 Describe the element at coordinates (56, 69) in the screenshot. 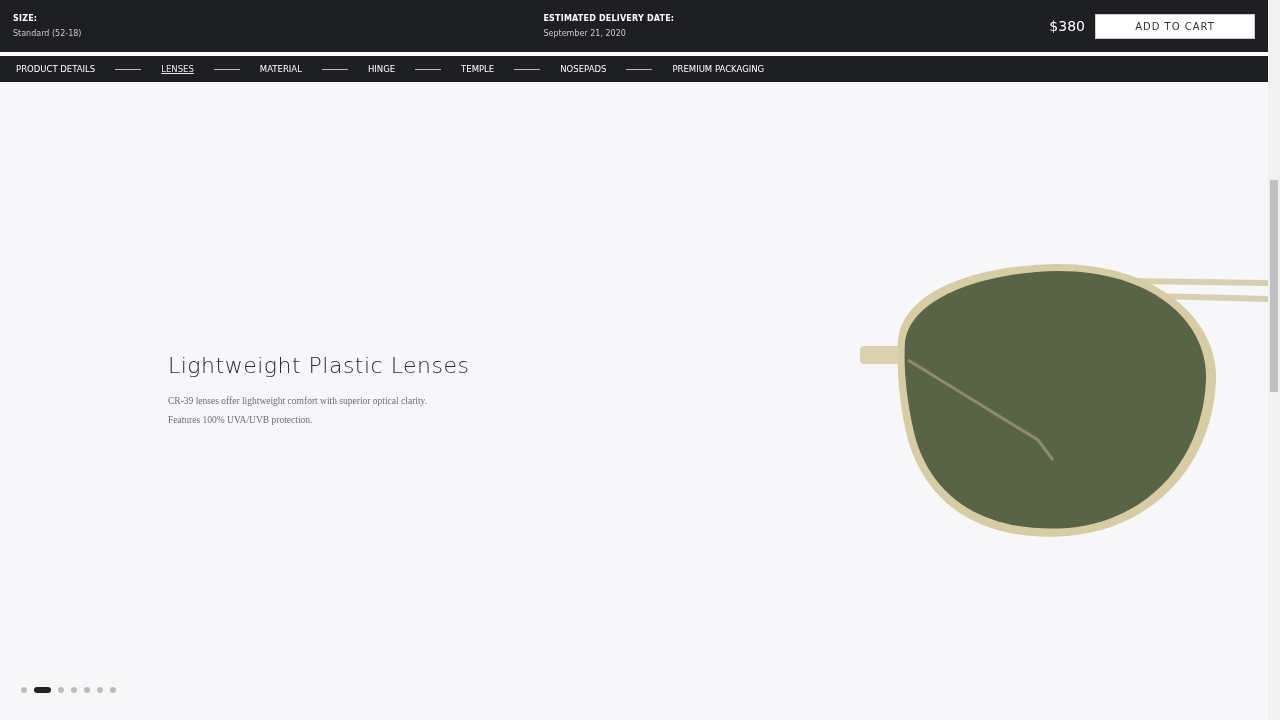

I see `nav-tab: PRODUCT DETAILS` at that location.